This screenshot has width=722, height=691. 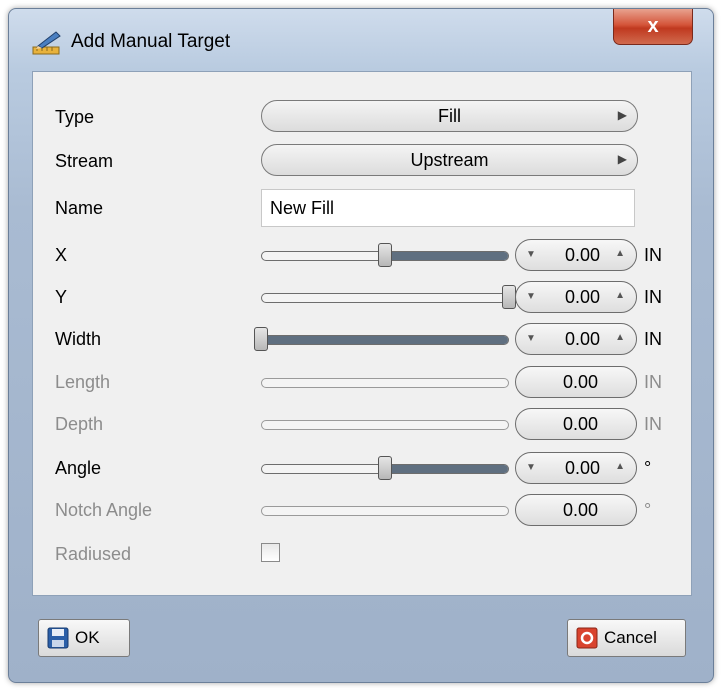 I want to click on width-spinner: ▼ 0.00 ▲, so click(x=576, y=339).